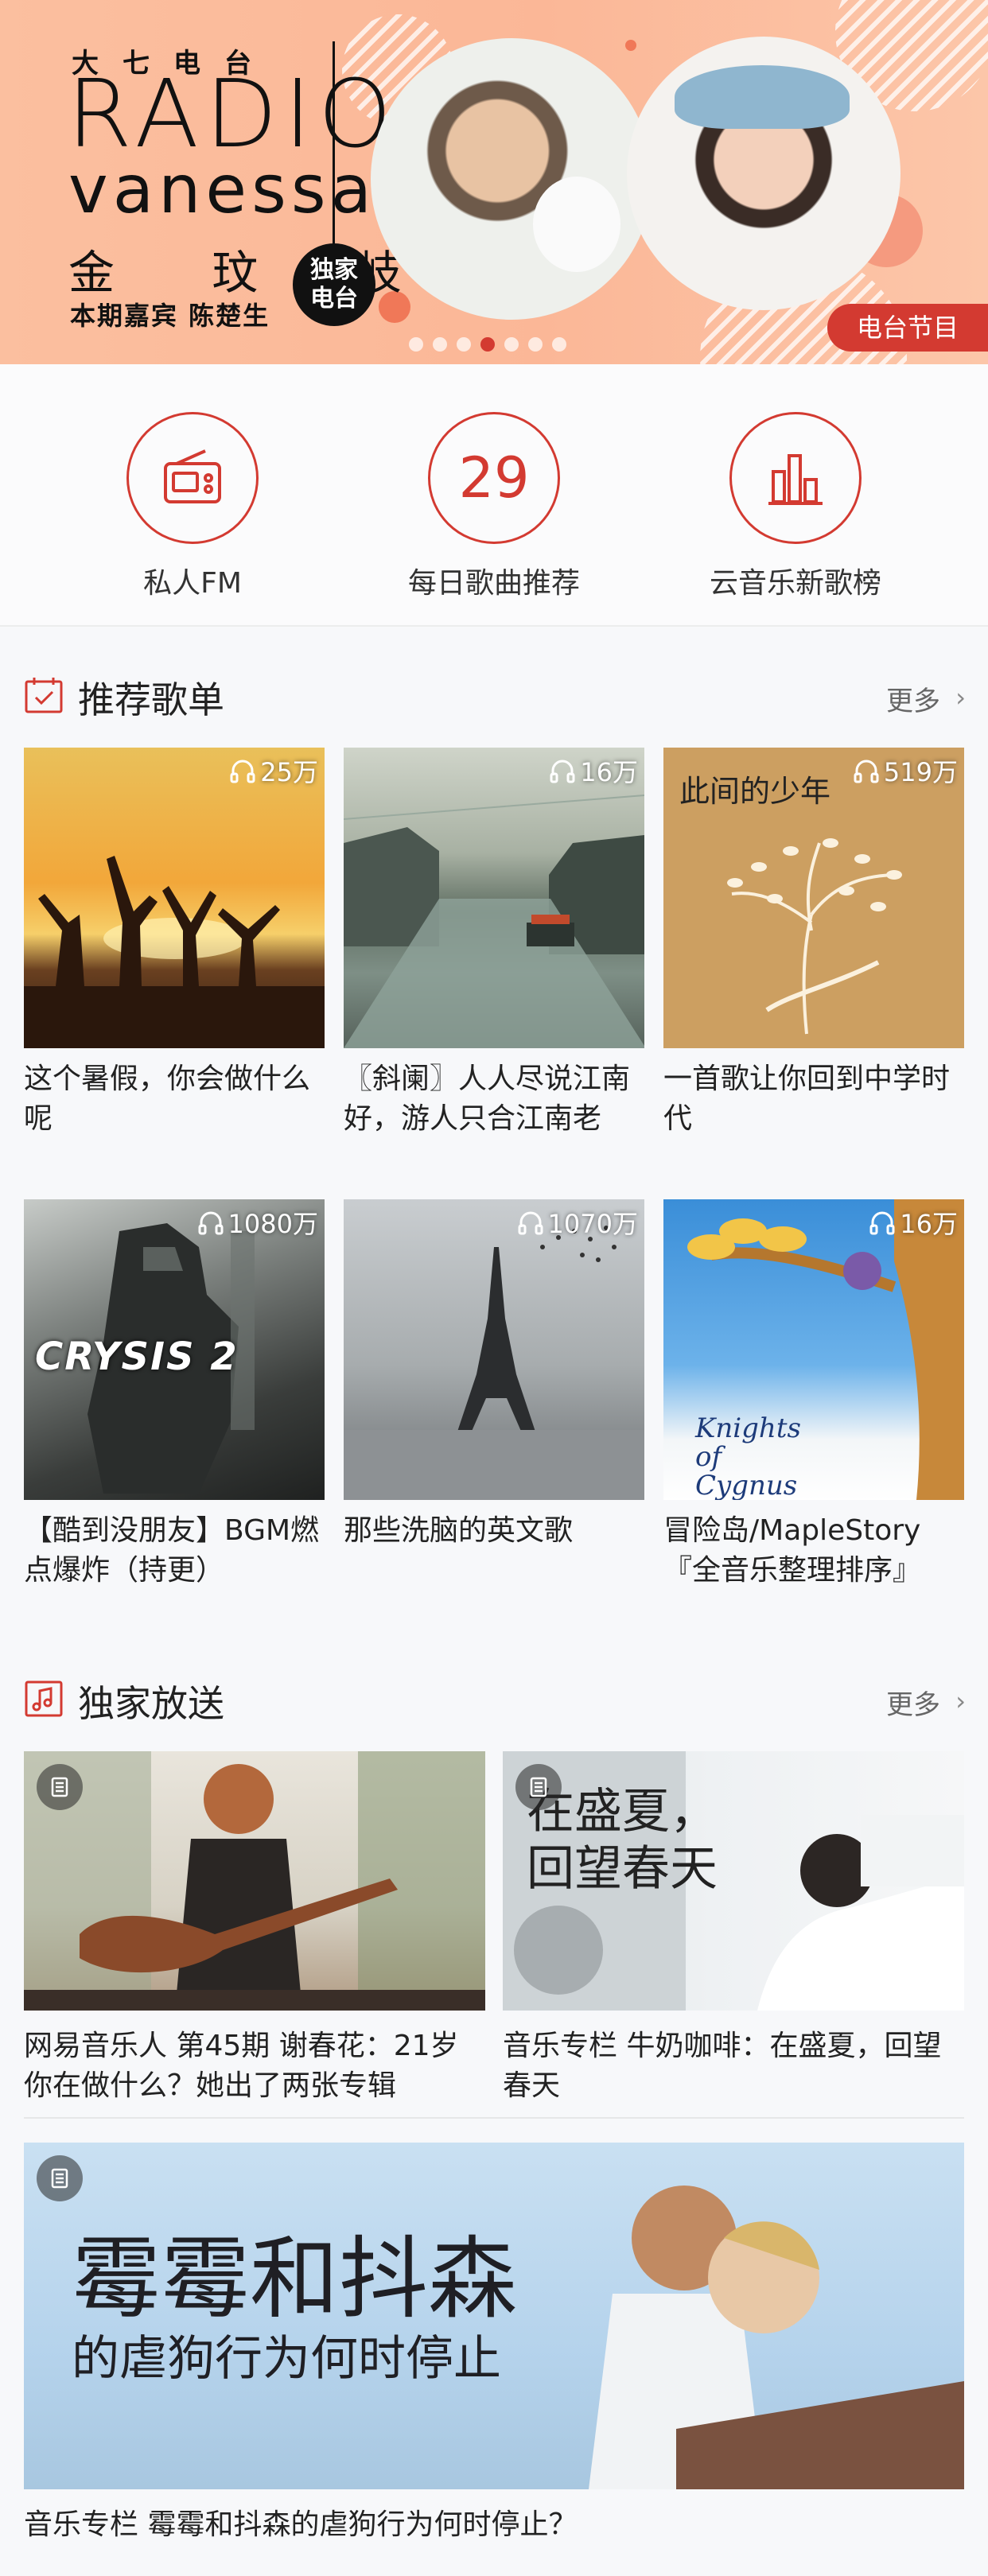  I want to click on chart-bars-icon, so click(795, 478).